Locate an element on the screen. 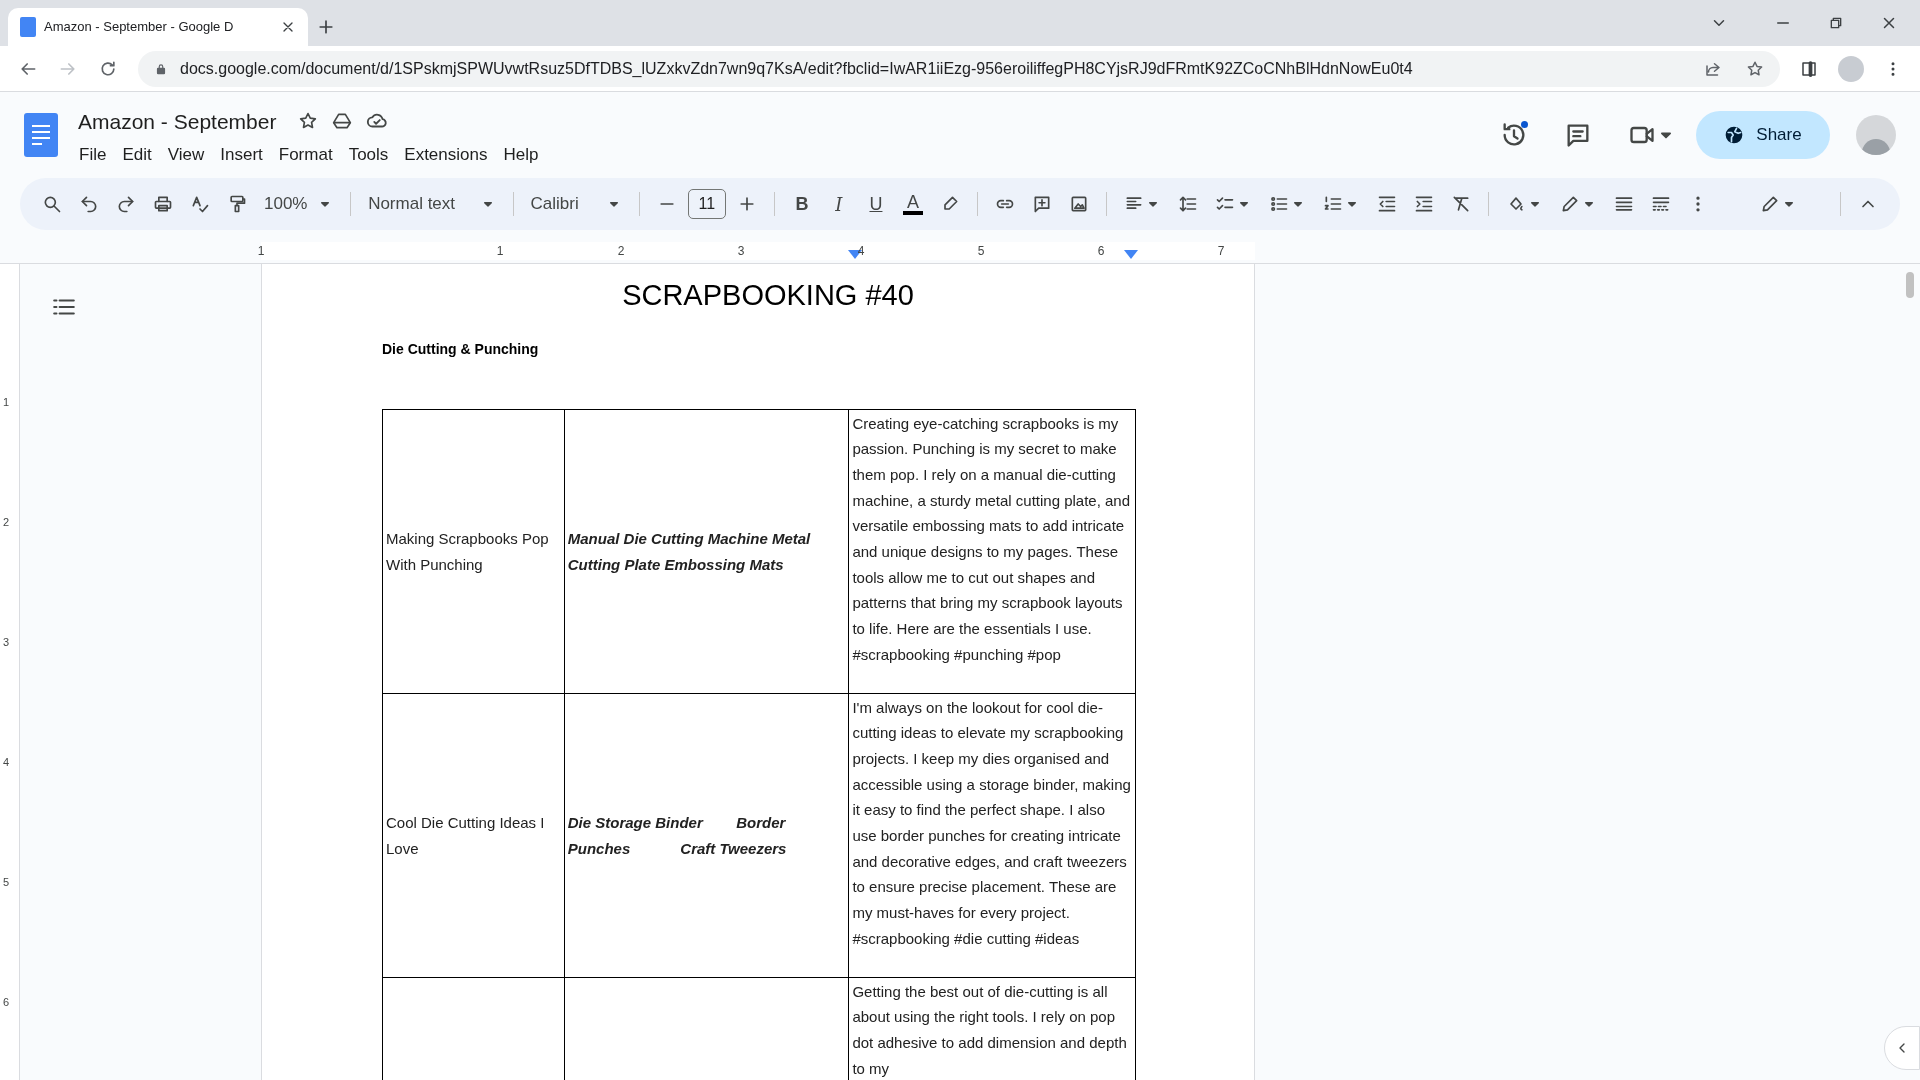 The width and height of the screenshot is (1920, 1080). side-panel-toggle is located at coordinates (1902, 1048).